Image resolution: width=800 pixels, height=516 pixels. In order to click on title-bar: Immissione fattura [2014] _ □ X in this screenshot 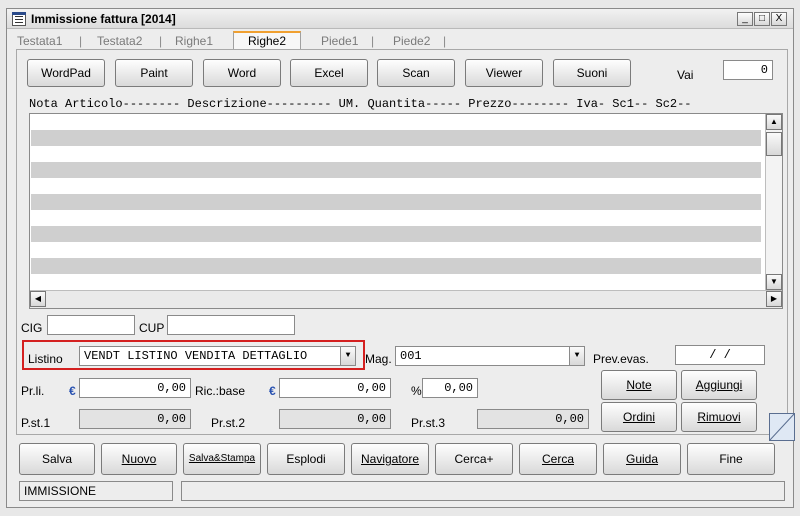, I will do `click(400, 19)`.